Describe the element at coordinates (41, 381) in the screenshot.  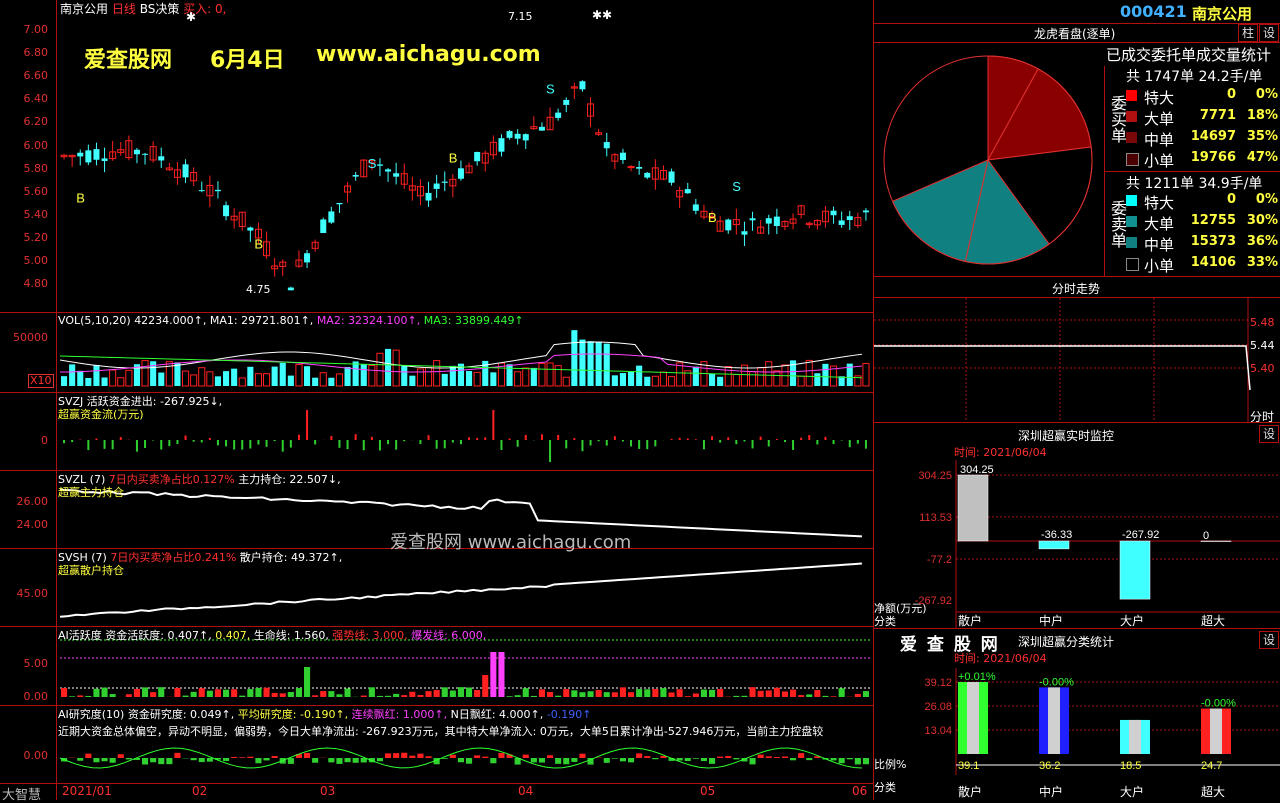
I see `vol-unit: X10` at that location.